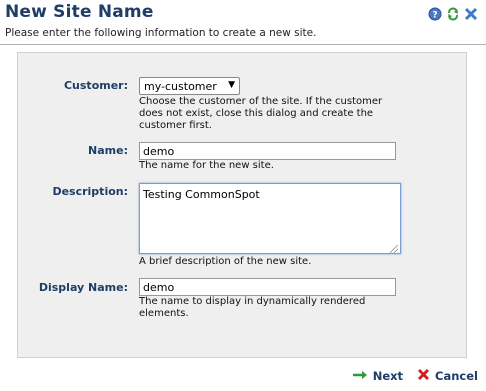 The width and height of the screenshot is (486, 391). What do you see at coordinates (206, 165) in the screenshot?
I see `name-help: The name for the new site.` at bounding box center [206, 165].